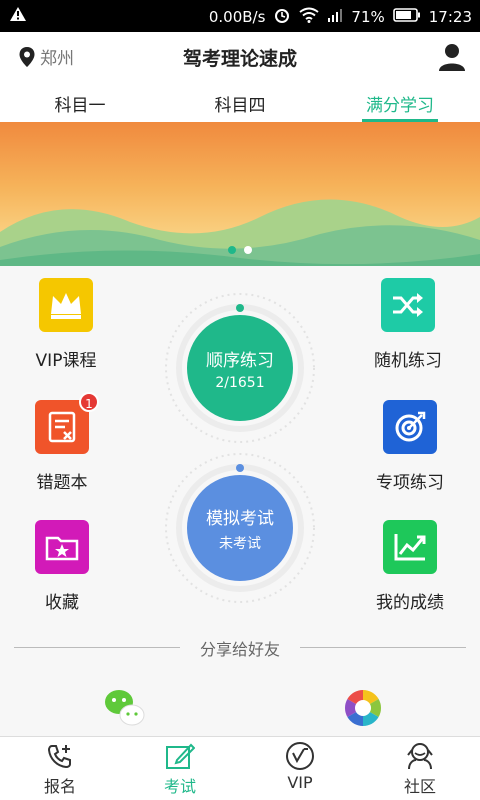  I want to click on subject-tabs: 科目一 科目四 满分学习, so click(240, 102).